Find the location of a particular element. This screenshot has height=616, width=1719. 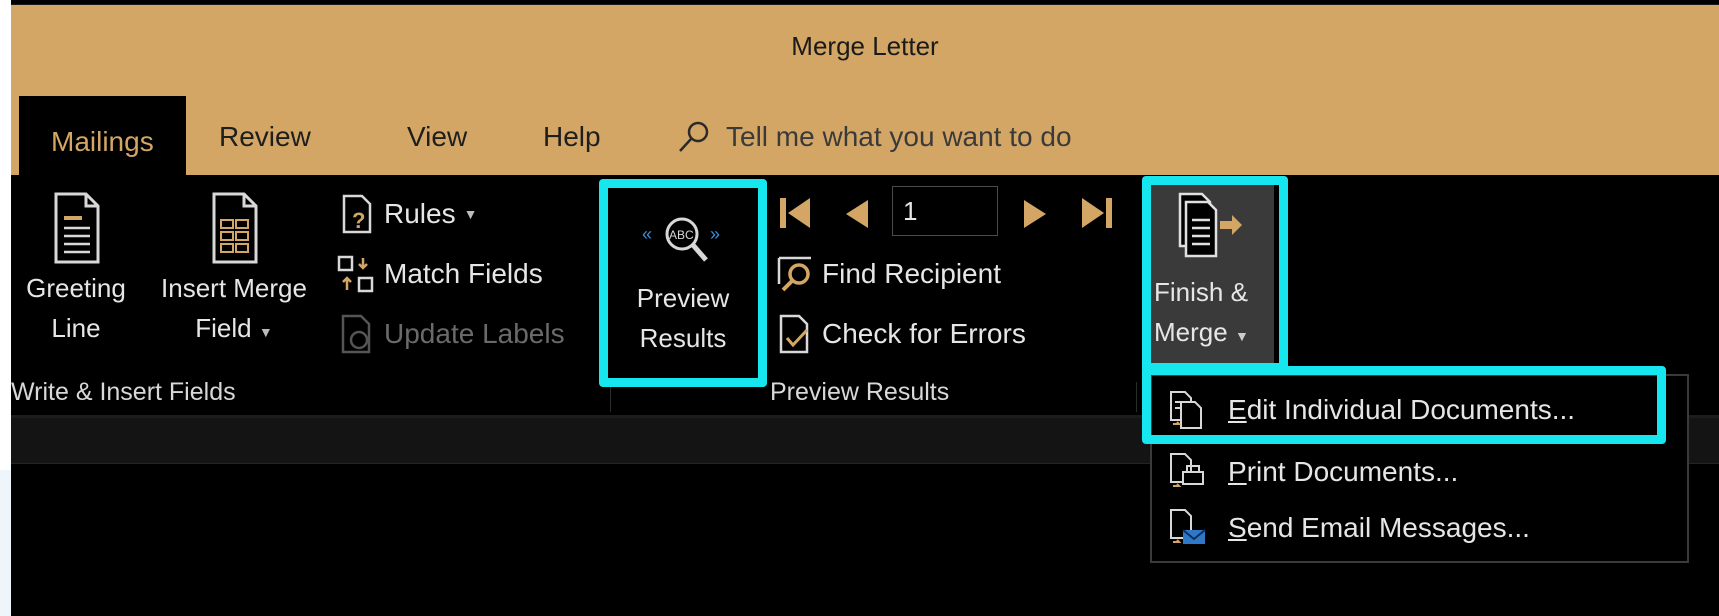

tab-mailings: Mailings is located at coordinates (102, 135).